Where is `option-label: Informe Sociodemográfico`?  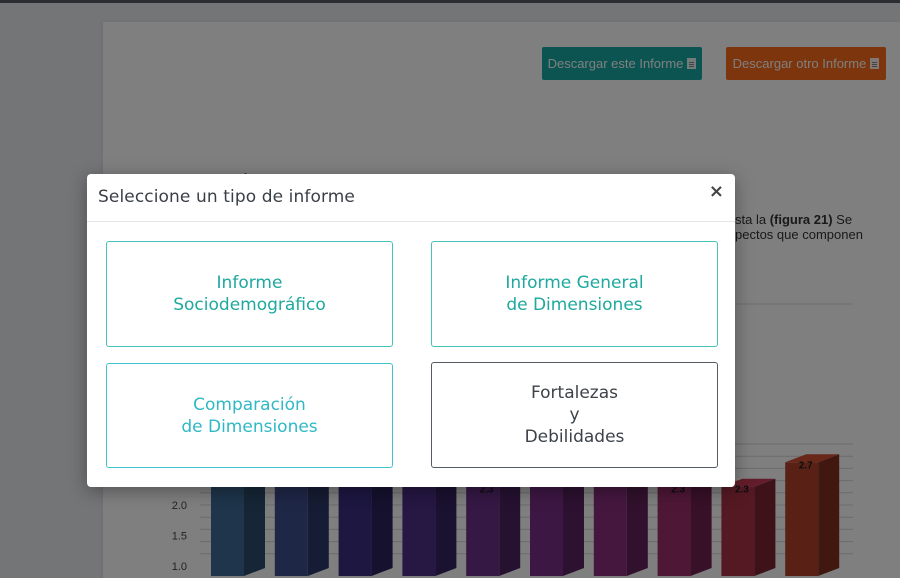 option-label: Informe Sociodemográfico is located at coordinates (249, 294).